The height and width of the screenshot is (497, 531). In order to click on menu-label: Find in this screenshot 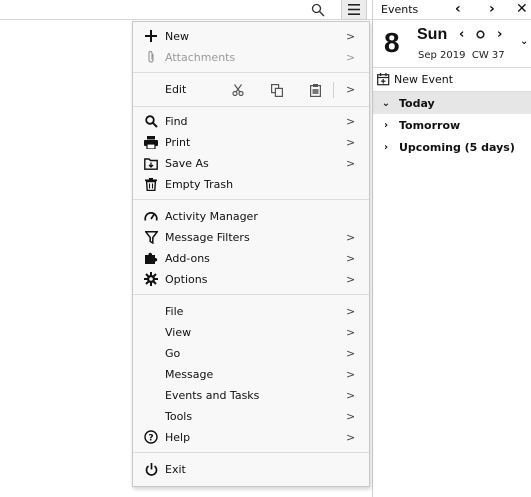, I will do `click(176, 121)`.